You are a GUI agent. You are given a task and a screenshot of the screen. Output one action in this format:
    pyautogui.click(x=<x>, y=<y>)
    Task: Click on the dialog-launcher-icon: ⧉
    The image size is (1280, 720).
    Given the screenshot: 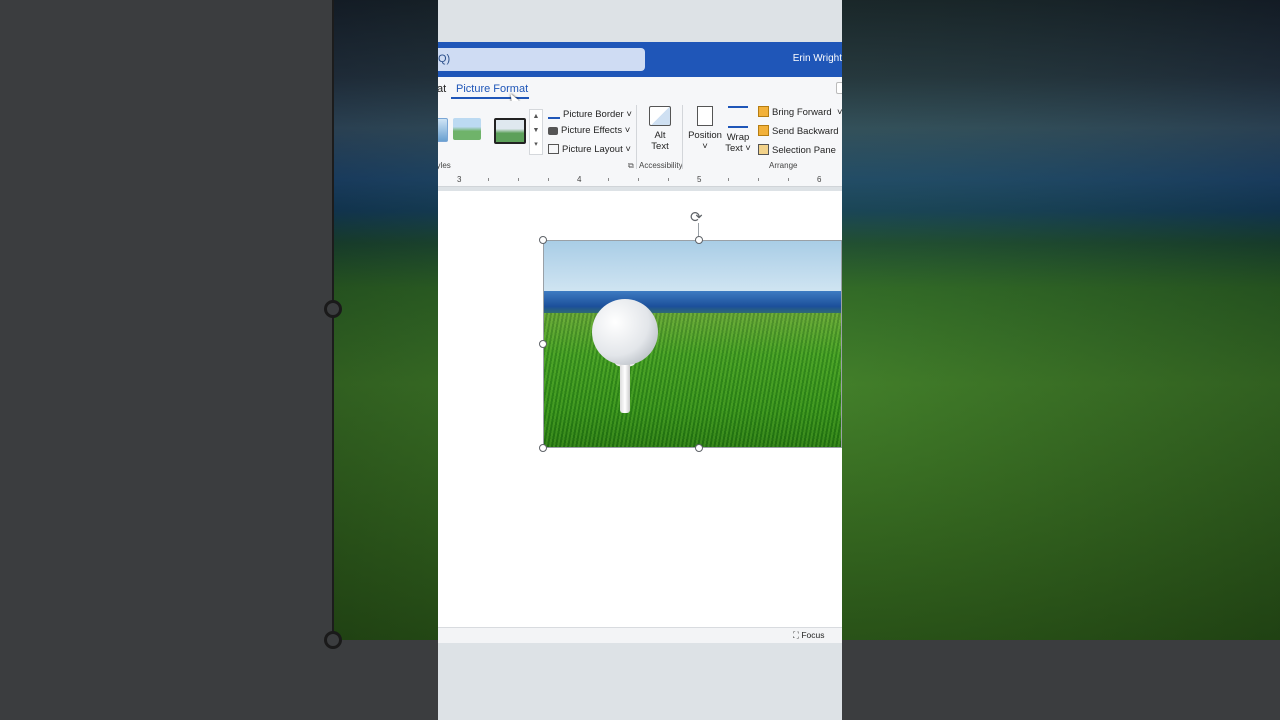 What is the action you would take?
    pyautogui.click(x=631, y=166)
    